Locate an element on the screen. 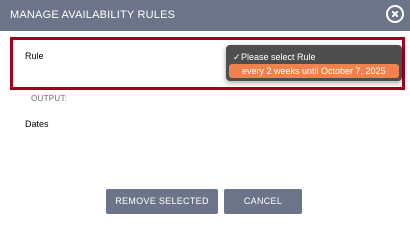 This screenshot has width=410, height=240. dialog-title: MANAGE AVAILABILITY RULES is located at coordinates (93, 15).